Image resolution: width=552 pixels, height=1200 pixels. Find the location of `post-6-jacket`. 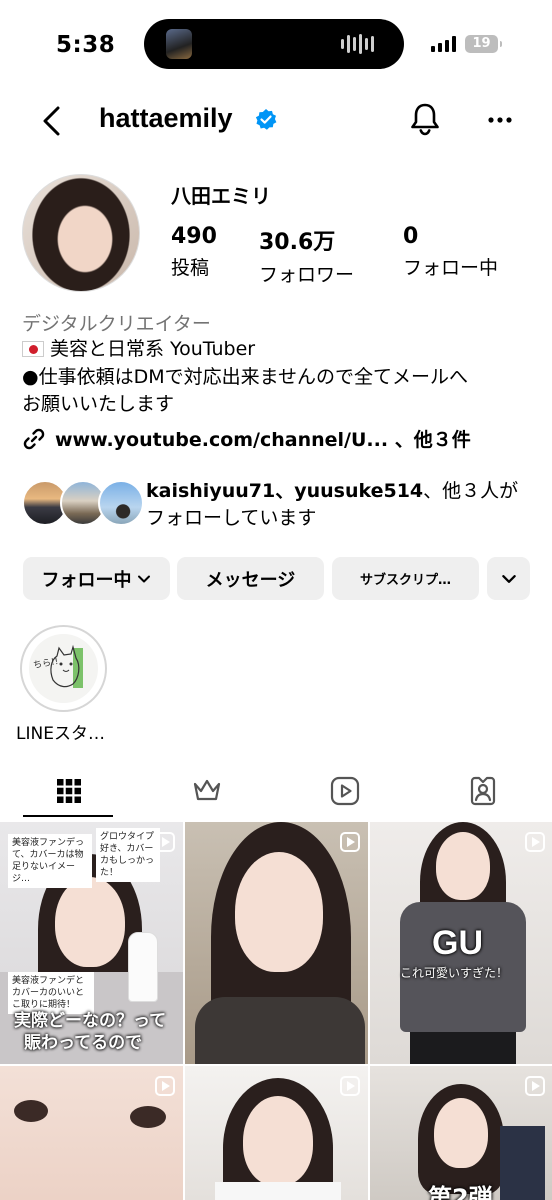

post-6-jacket is located at coordinates (522, 1163).